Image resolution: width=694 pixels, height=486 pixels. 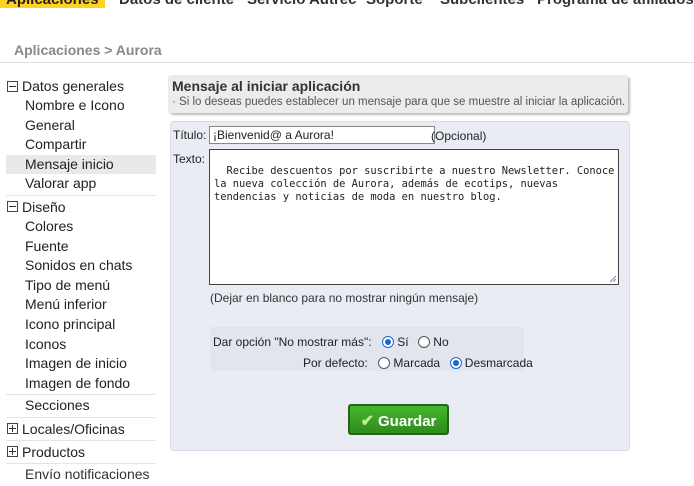 What do you see at coordinates (302, 4) in the screenshot?
I see `tab-servicio: Servicio Autrec` at bounding box center [302, 4].